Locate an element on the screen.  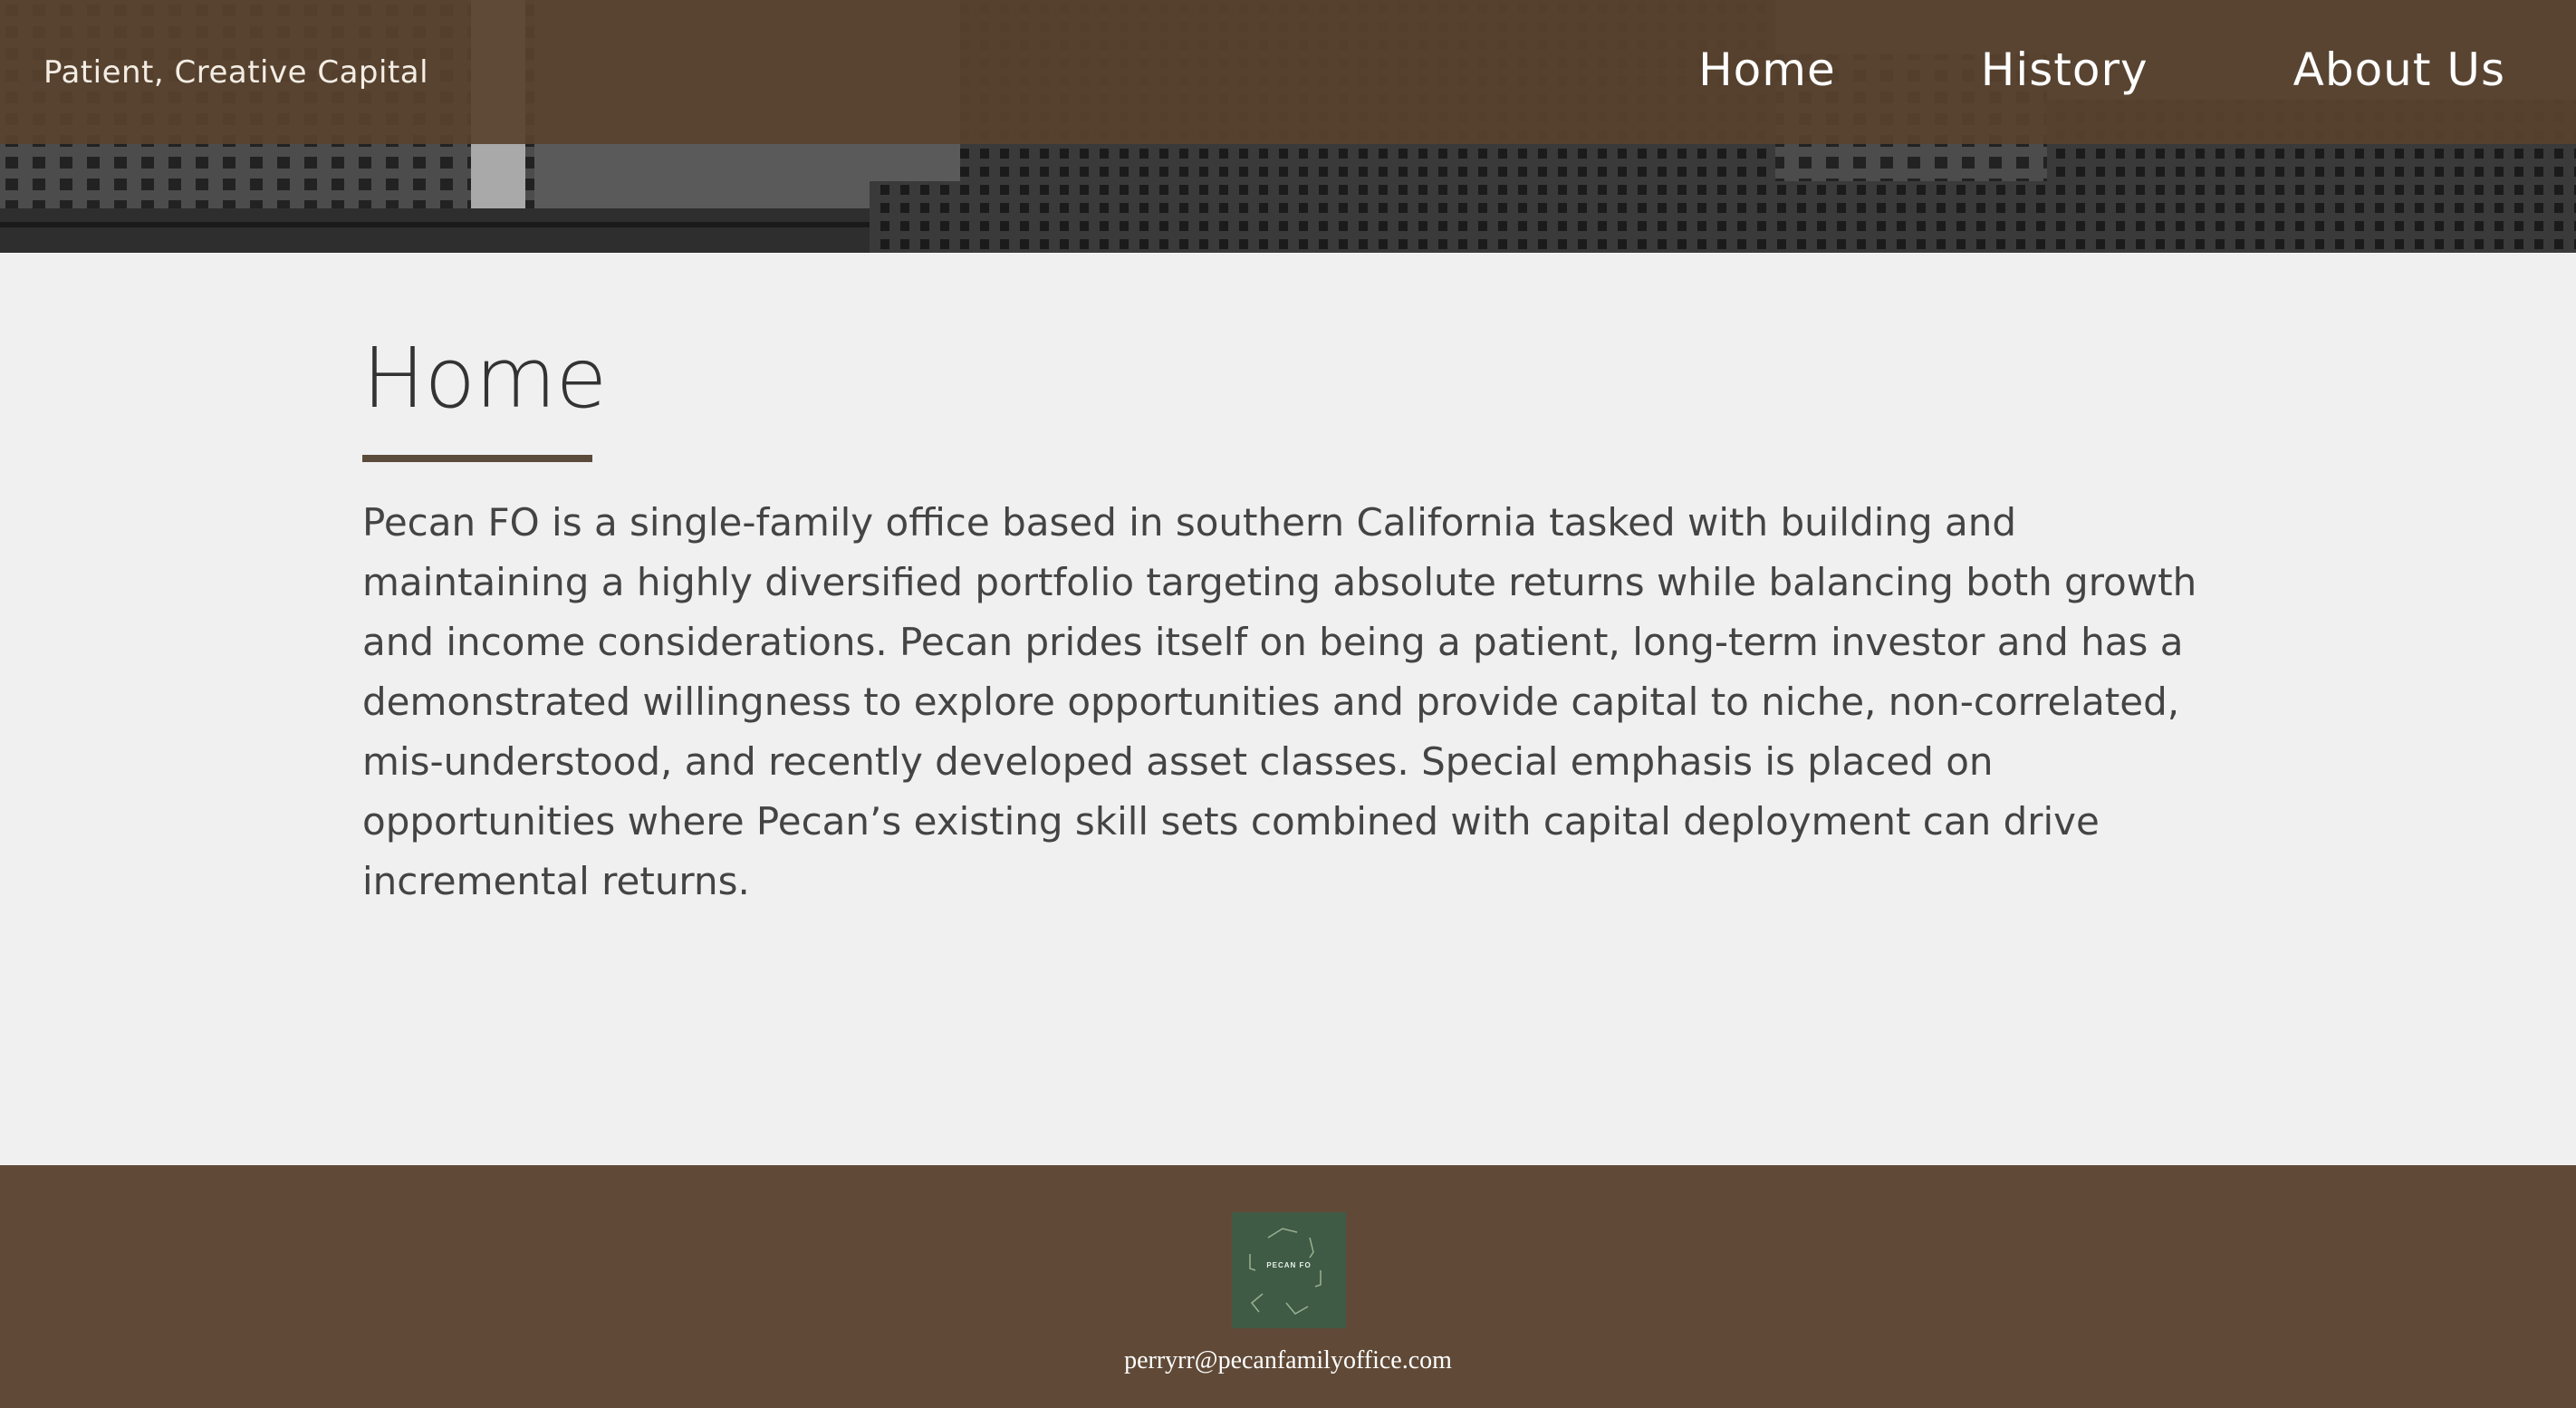
nav-home-link: Home is located at coordinates (1767, 69).